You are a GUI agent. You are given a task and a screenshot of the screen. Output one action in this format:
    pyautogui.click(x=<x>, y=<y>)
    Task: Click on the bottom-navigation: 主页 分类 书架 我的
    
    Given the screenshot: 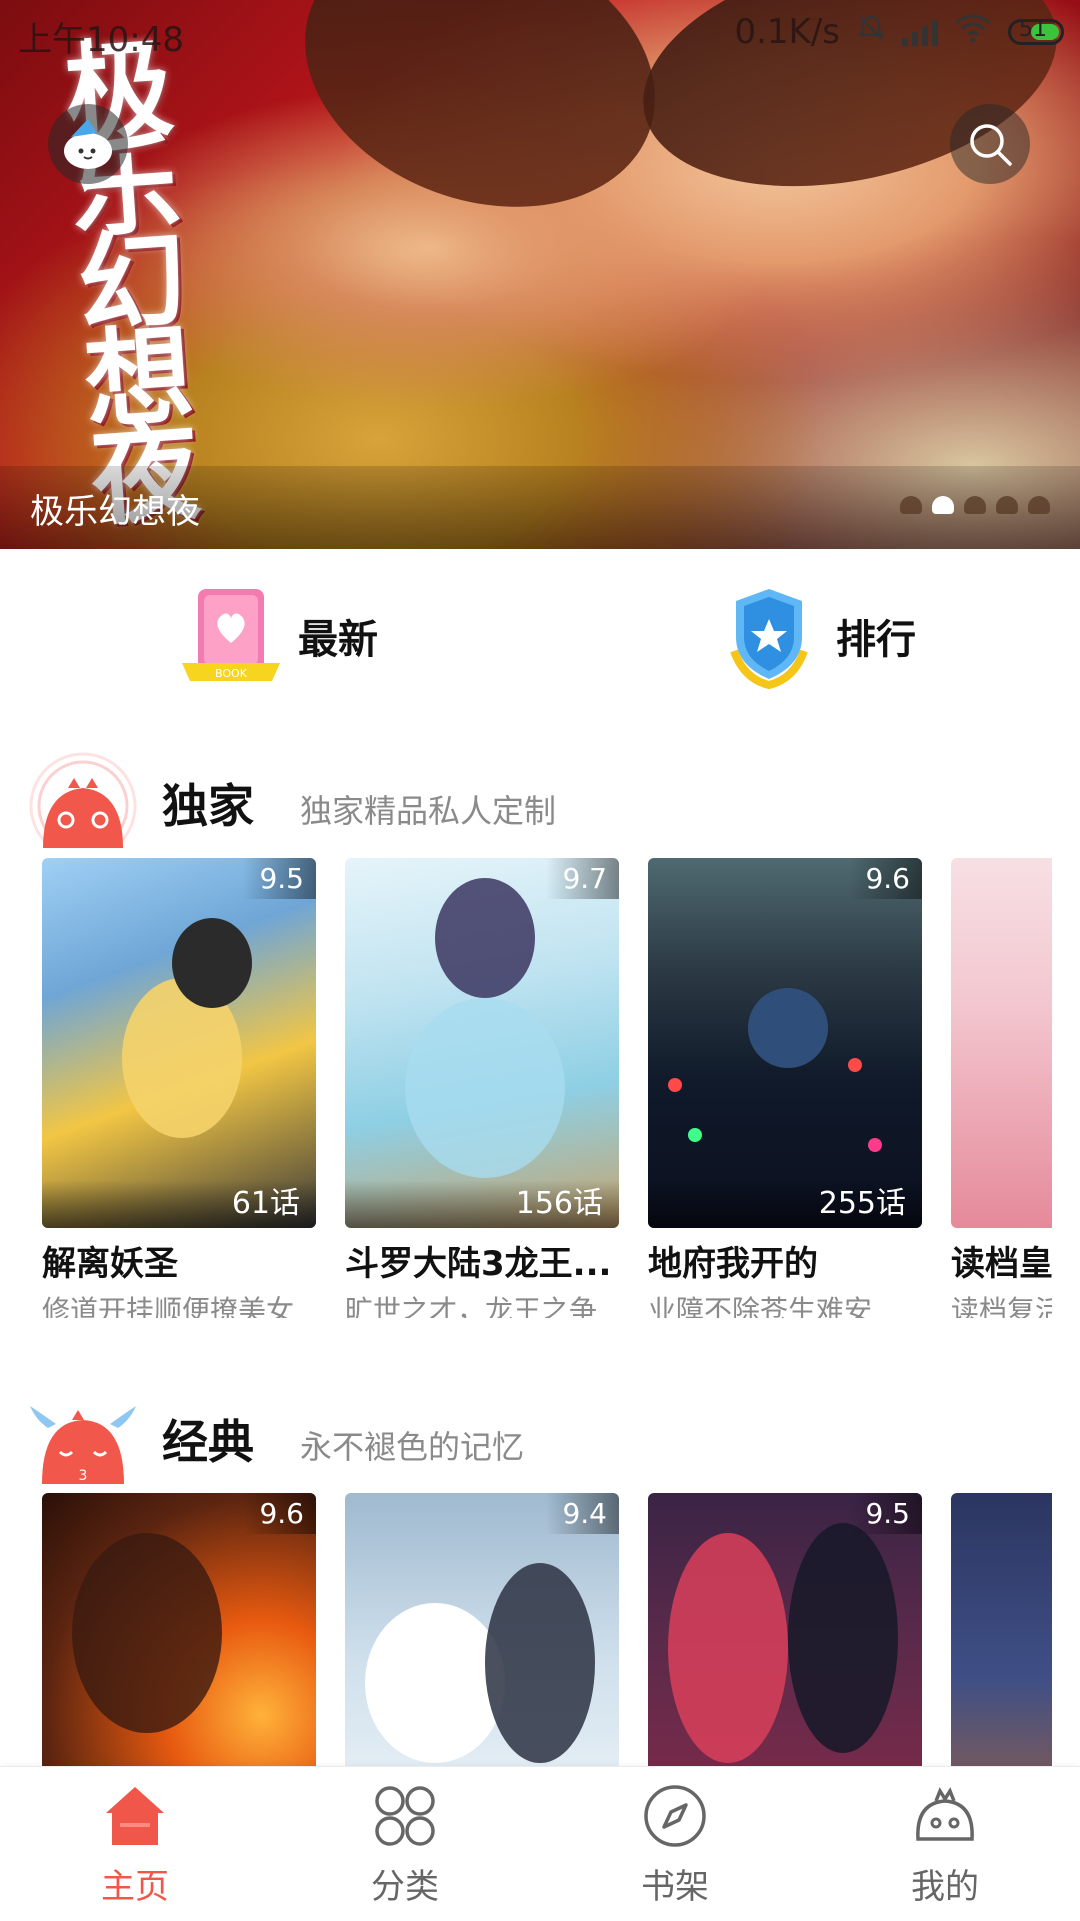 What is the action you would take?
    pyautogui.click(x=540, y=1843)
    